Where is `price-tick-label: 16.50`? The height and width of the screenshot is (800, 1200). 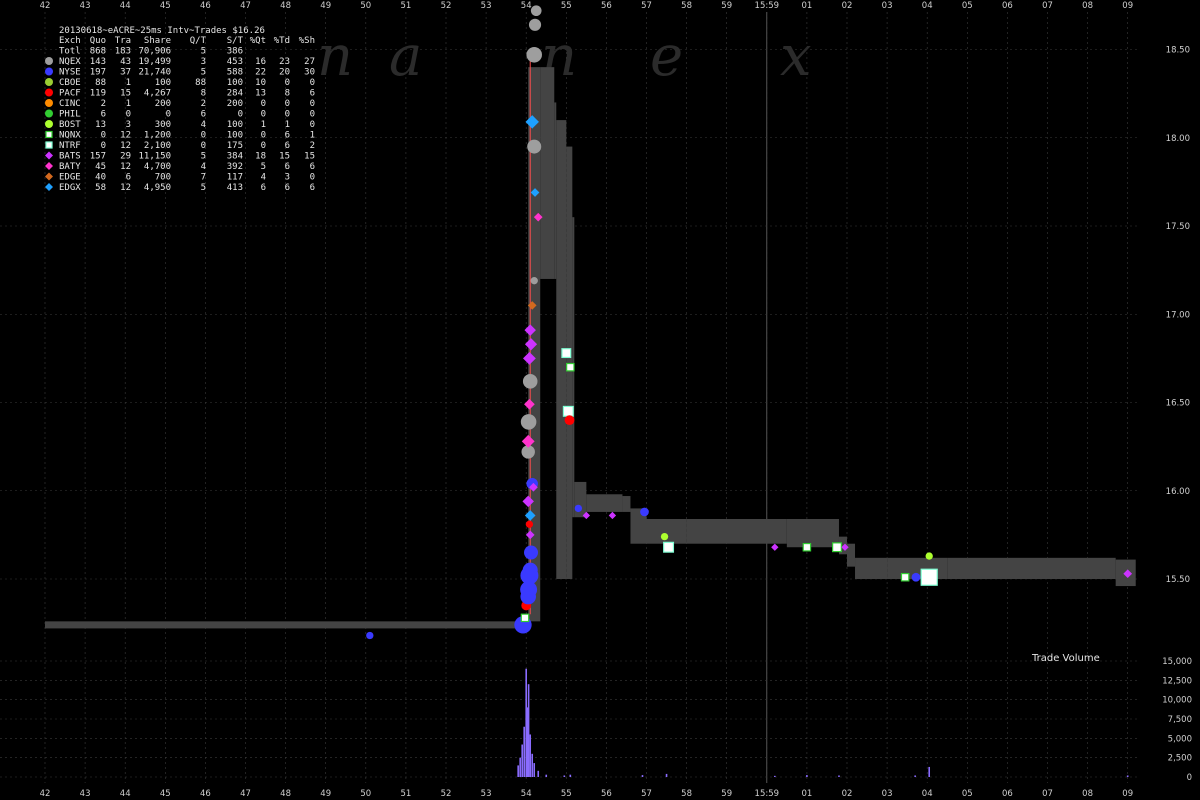
price-tick-label: 16.50 is located at coordinates (1178, 404).